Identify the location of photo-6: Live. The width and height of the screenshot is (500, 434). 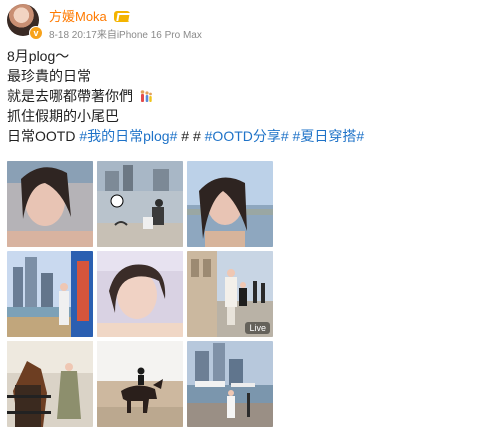
(230, 294).